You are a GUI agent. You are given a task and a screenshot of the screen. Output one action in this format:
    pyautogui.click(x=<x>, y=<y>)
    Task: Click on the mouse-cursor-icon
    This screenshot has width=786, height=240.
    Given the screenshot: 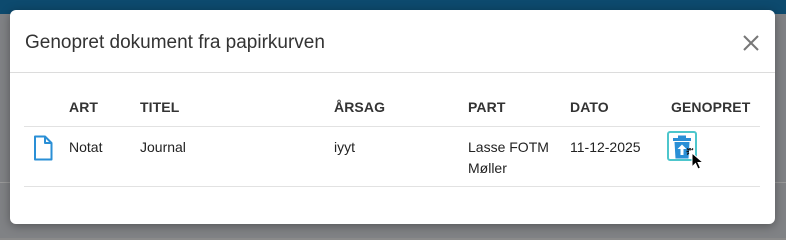 What is the action you would take?
    pyautogui.click(x=695, y=158)
    